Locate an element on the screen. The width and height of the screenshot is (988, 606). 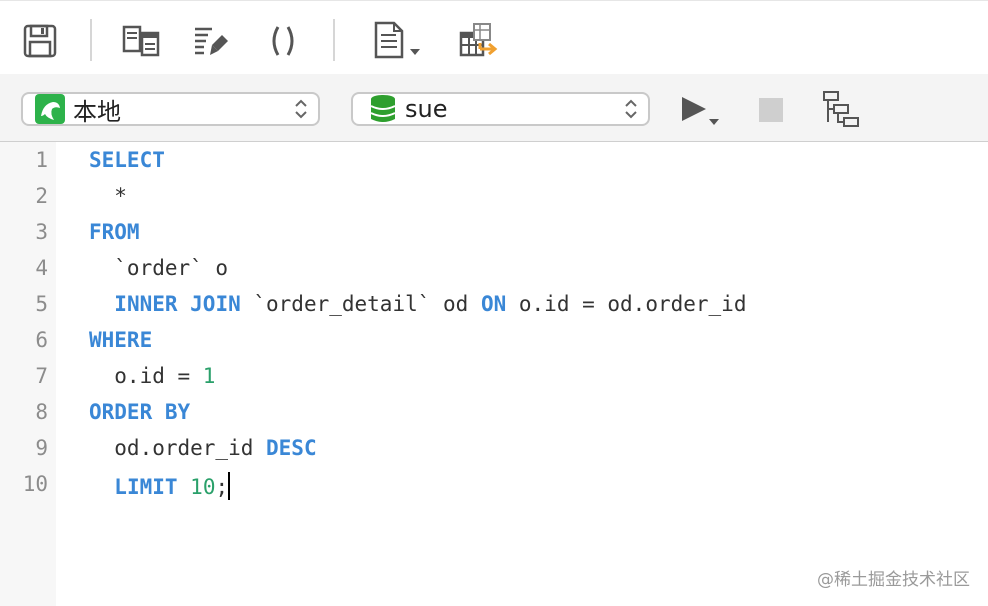
save-button is located at coordinates (40, 41).